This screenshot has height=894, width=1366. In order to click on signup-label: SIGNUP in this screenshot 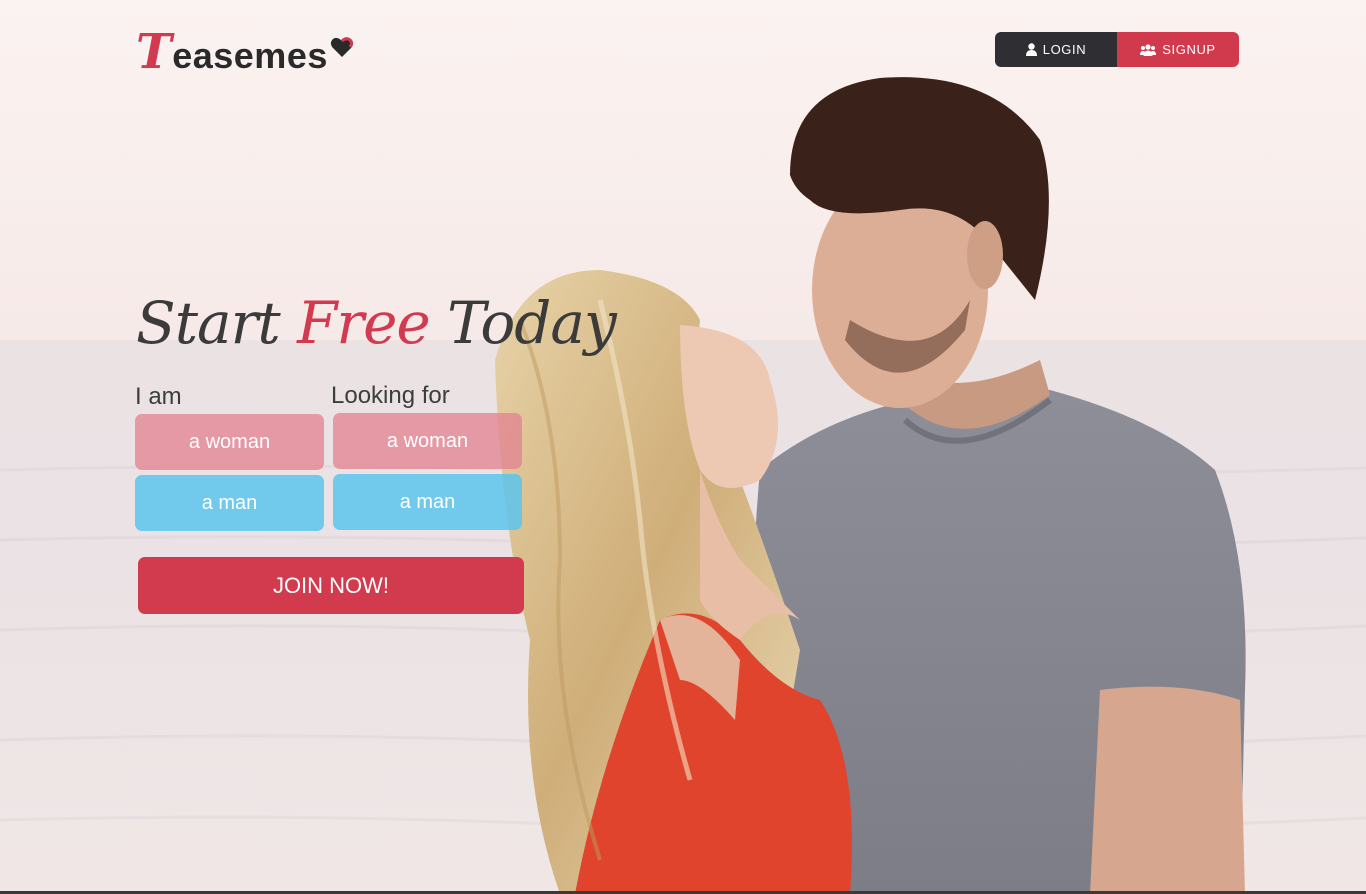, I will do `click(1189, 49)`.